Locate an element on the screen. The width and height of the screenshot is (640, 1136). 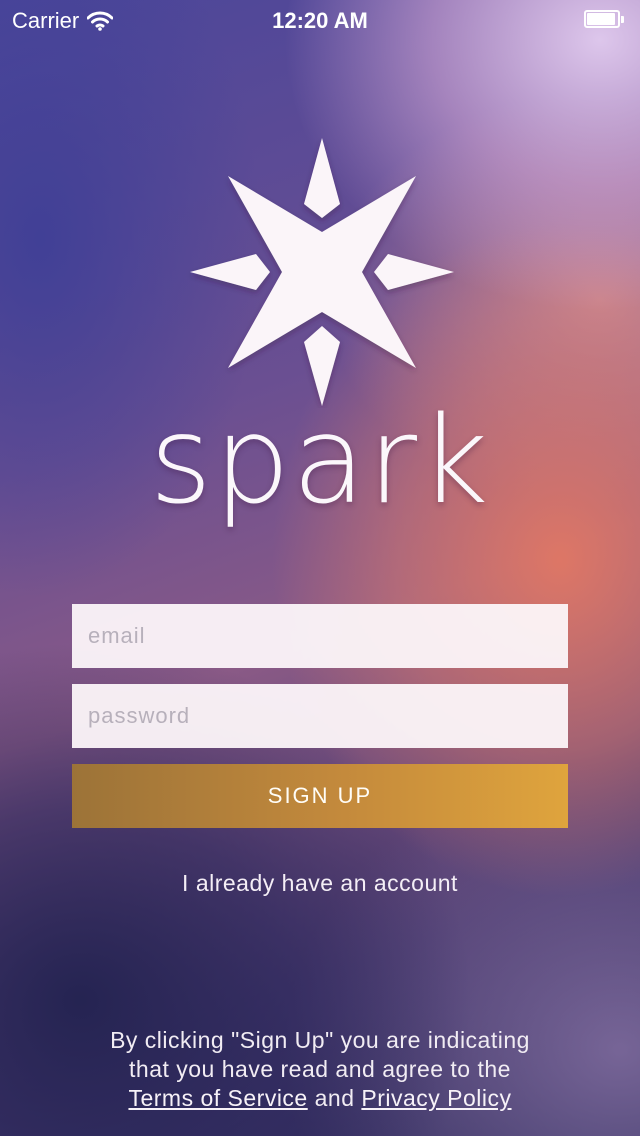
status-time: 12:20 AM is located at coordinates (320, 20).